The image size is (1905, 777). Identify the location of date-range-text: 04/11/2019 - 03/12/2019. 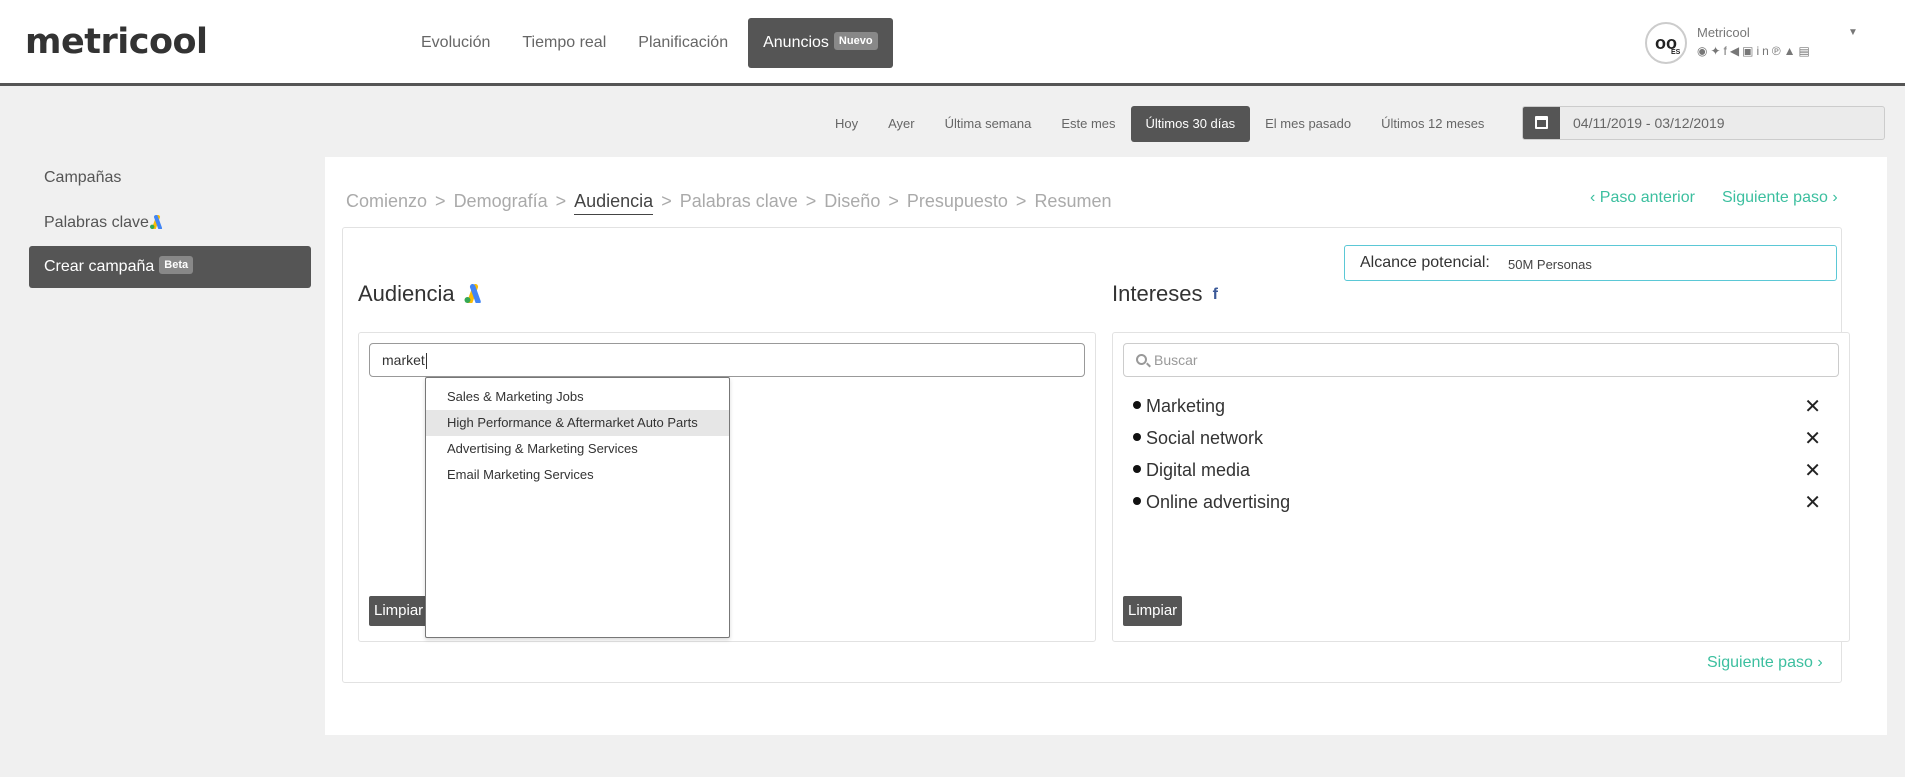
(1649, 123).